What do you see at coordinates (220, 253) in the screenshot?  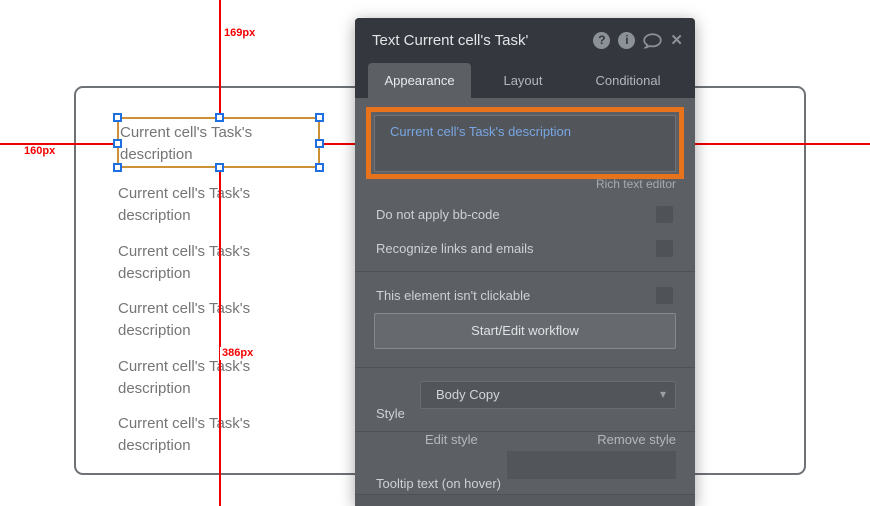 I see `vertical-guide-line` at bounding box center [220, 253].